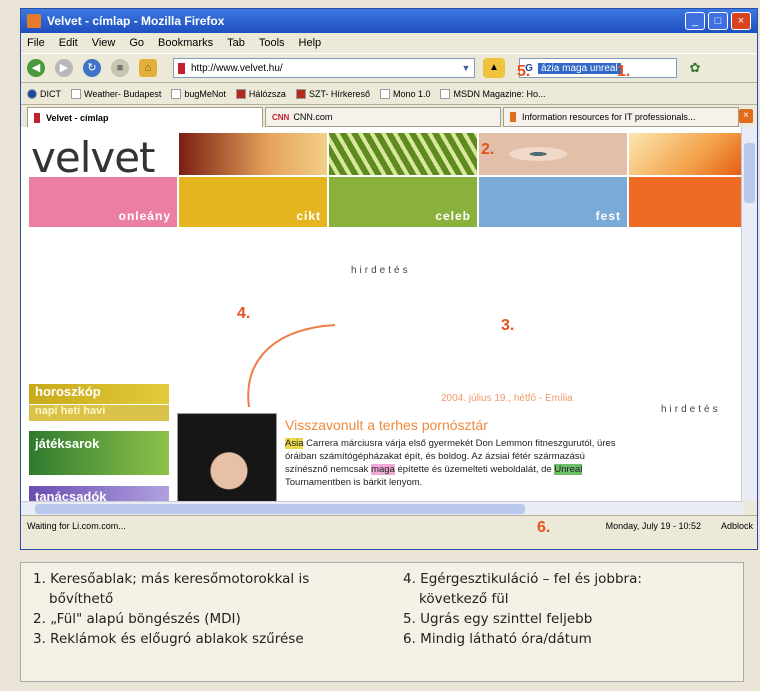  What do you see at coordinates (44, 93) in the screenshot?
I see `bookmark-dict: DICT` at bounding box center [44, 93].